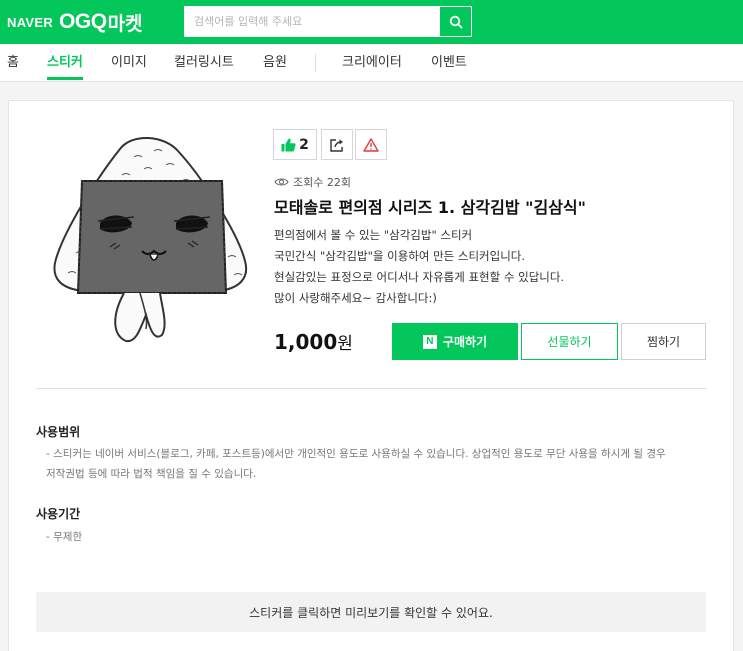  I want to click on nav-item-image: 이미지, so click(129, 63).